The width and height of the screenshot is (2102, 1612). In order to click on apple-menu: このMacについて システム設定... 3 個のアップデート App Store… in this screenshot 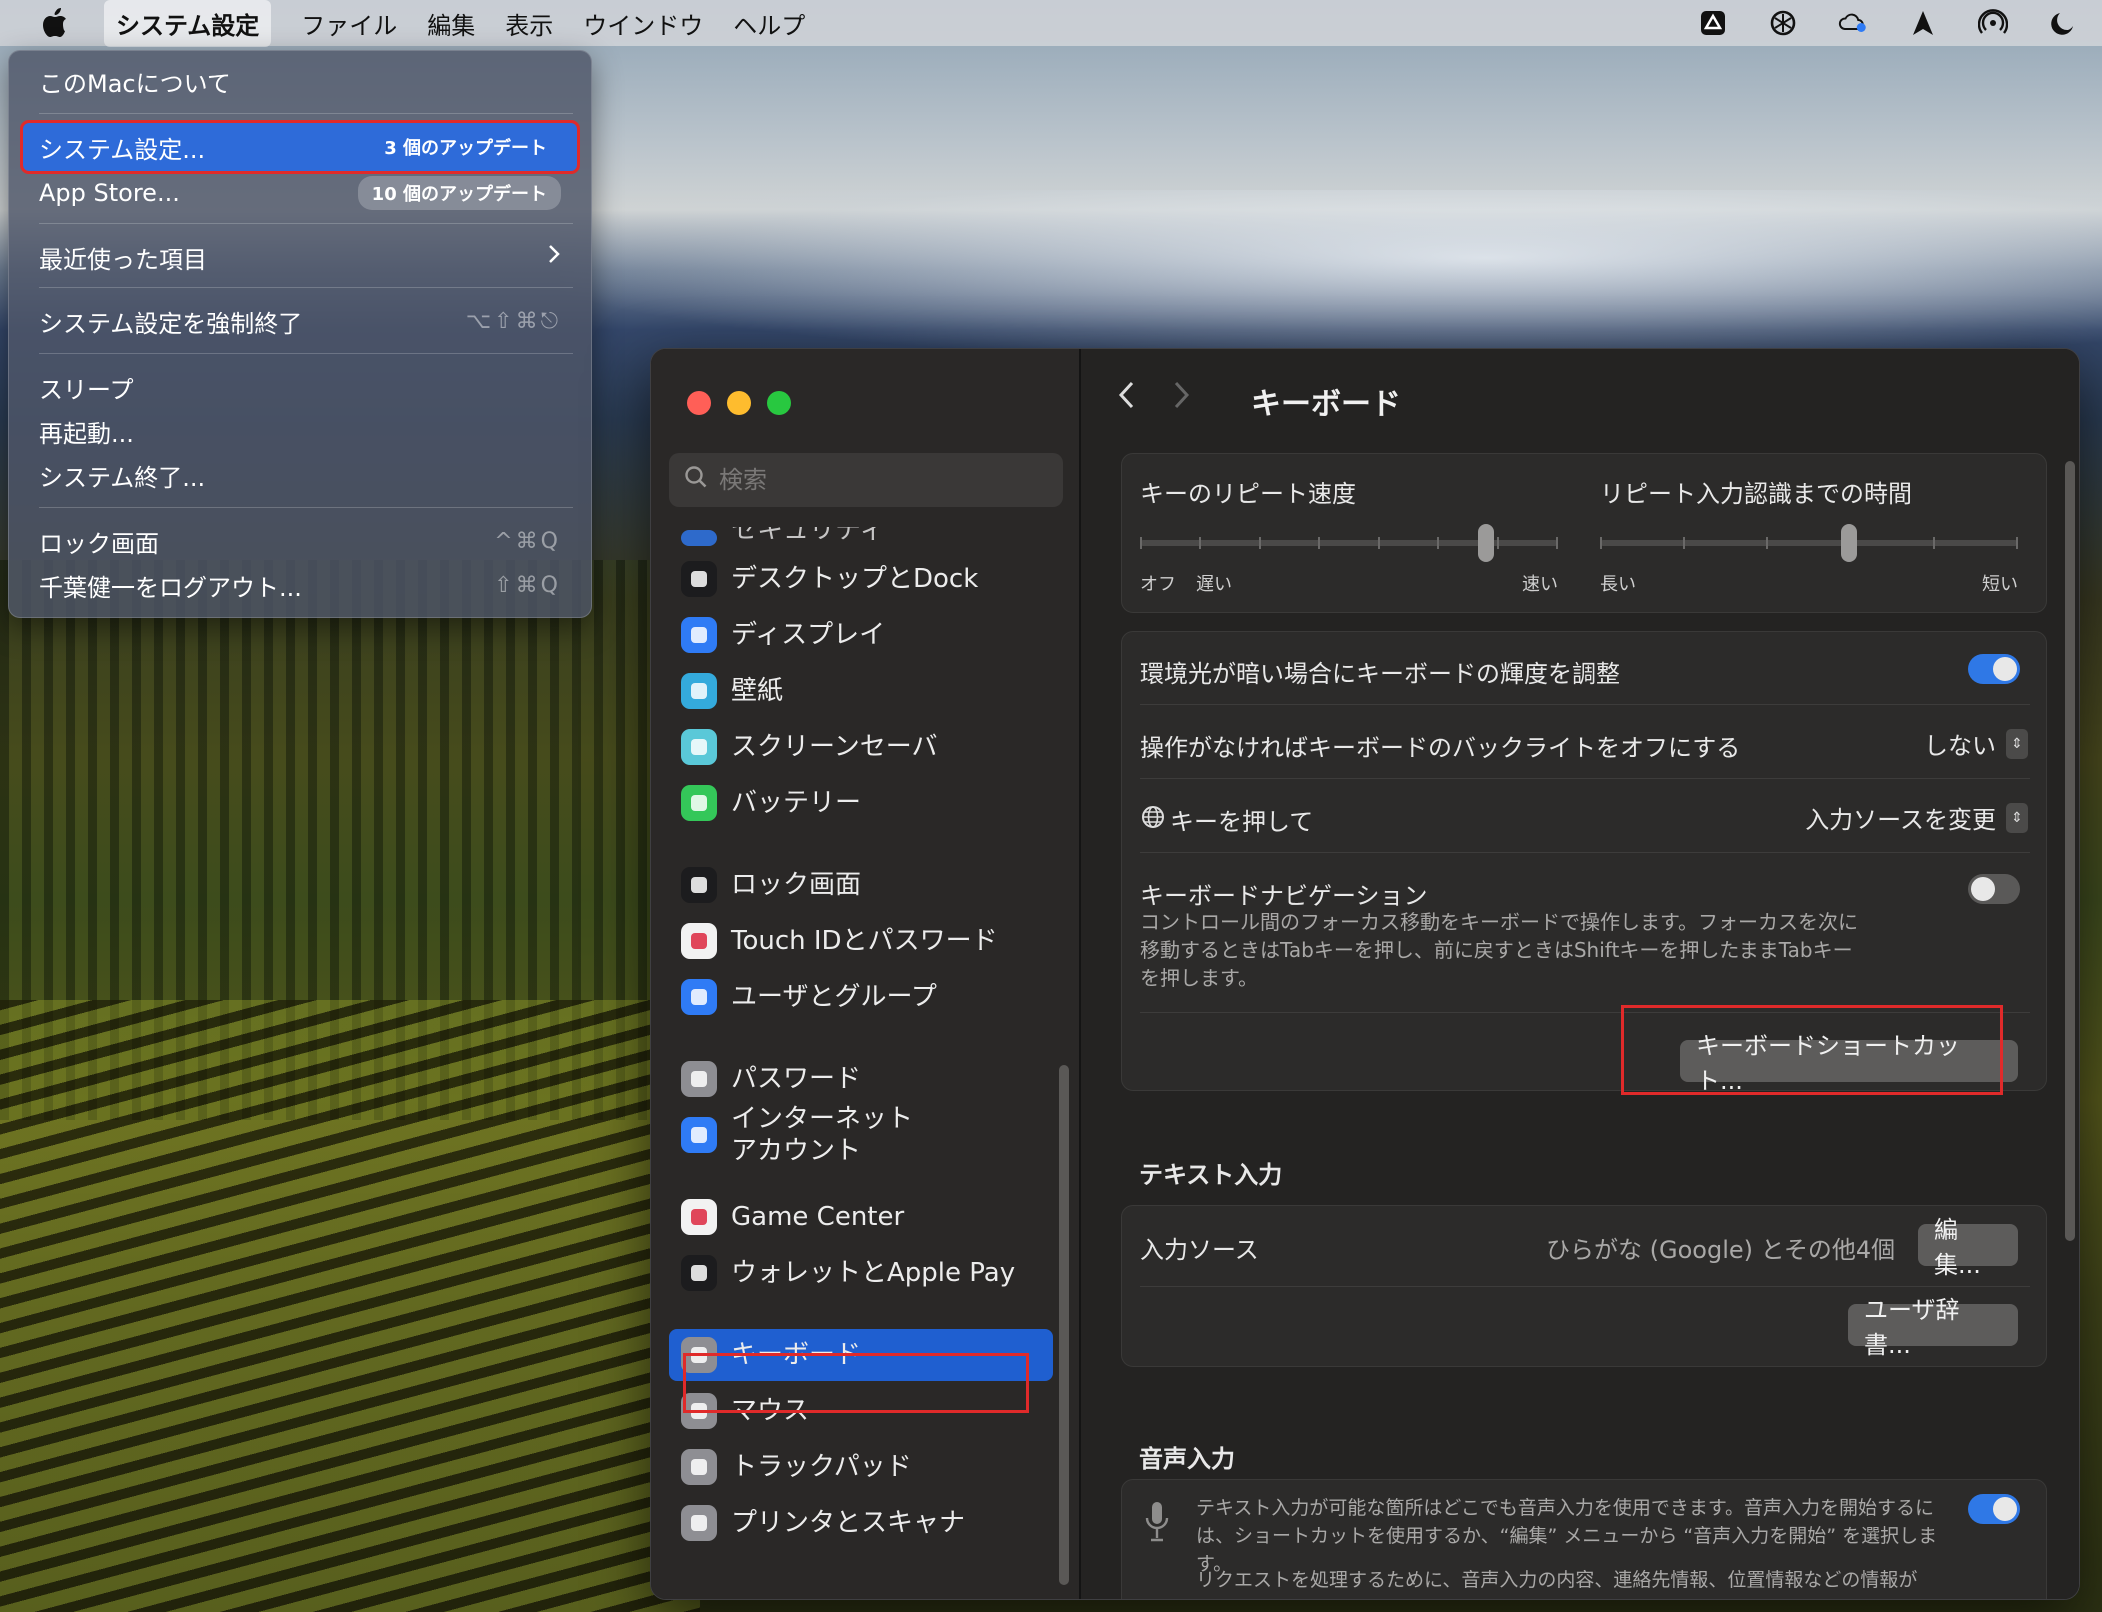, I will do `click(300, 334)`.